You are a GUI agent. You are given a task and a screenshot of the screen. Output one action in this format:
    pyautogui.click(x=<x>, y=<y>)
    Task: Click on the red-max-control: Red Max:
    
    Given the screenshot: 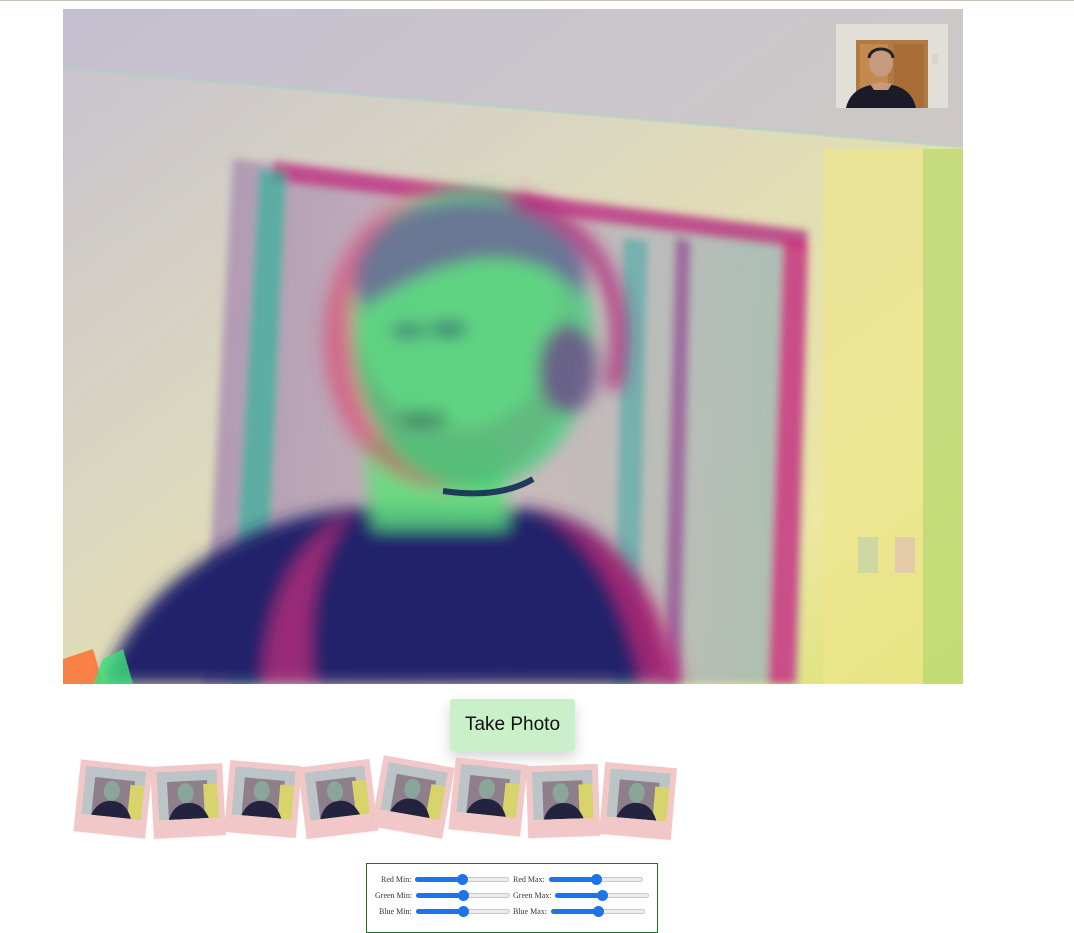 What is the action you would take?
    pyautogui.click(x=578, y=879)
    